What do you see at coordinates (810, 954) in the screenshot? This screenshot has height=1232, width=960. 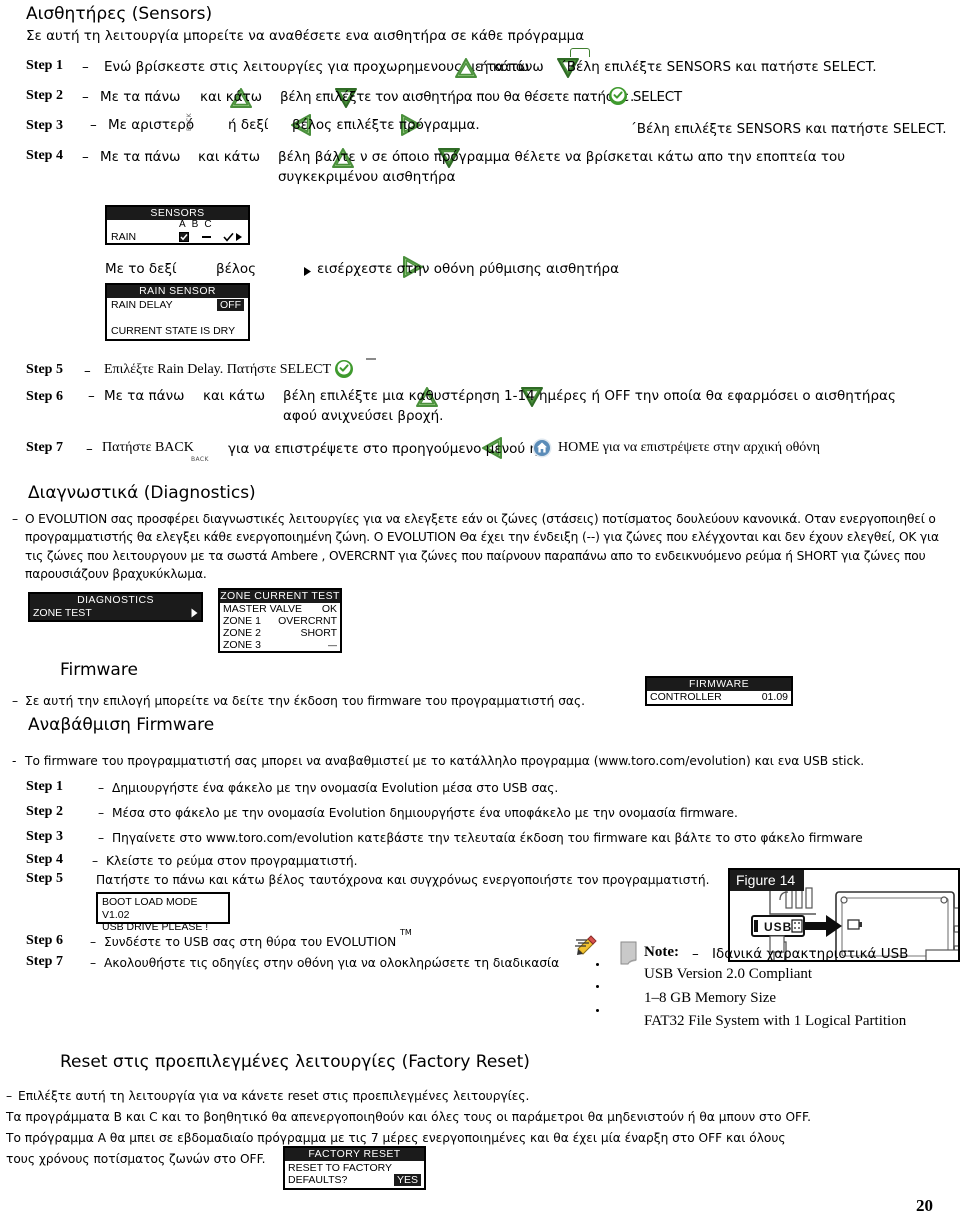 I see `note-title: Ιδανικά χαρακτηριστικά USB` at bounding box center [810, 954].